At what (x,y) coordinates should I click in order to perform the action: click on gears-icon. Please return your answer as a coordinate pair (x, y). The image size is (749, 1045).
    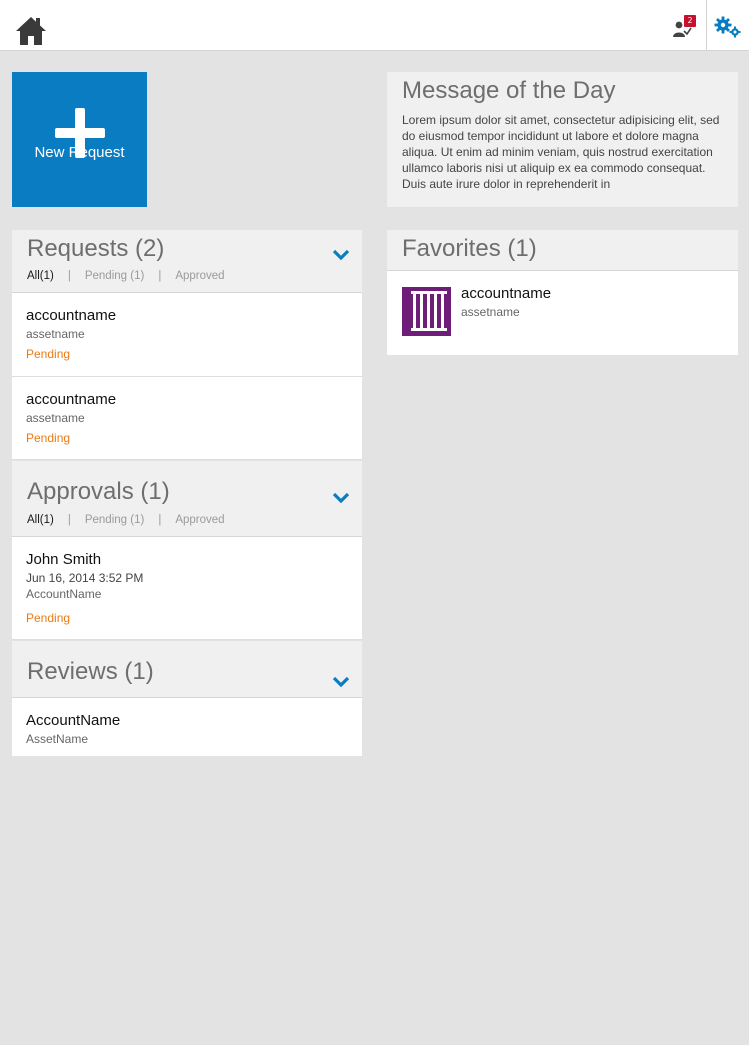
    Looking at the image, I should click on (727, 27).